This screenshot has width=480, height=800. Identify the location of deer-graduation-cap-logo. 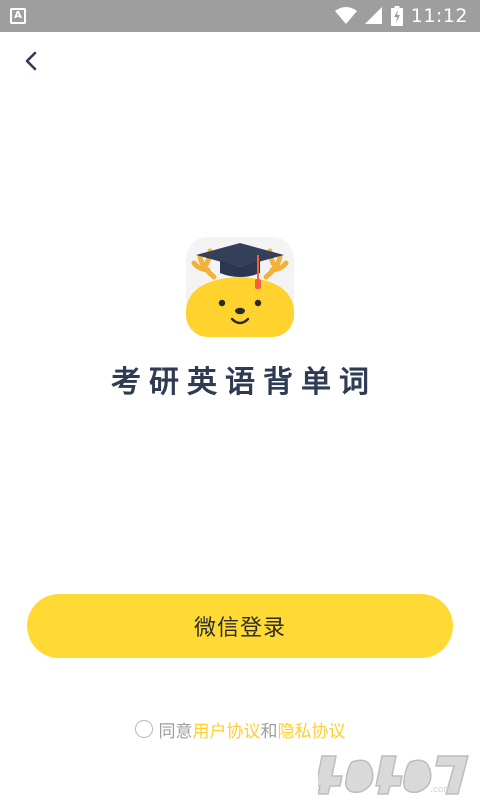
(240, 287).